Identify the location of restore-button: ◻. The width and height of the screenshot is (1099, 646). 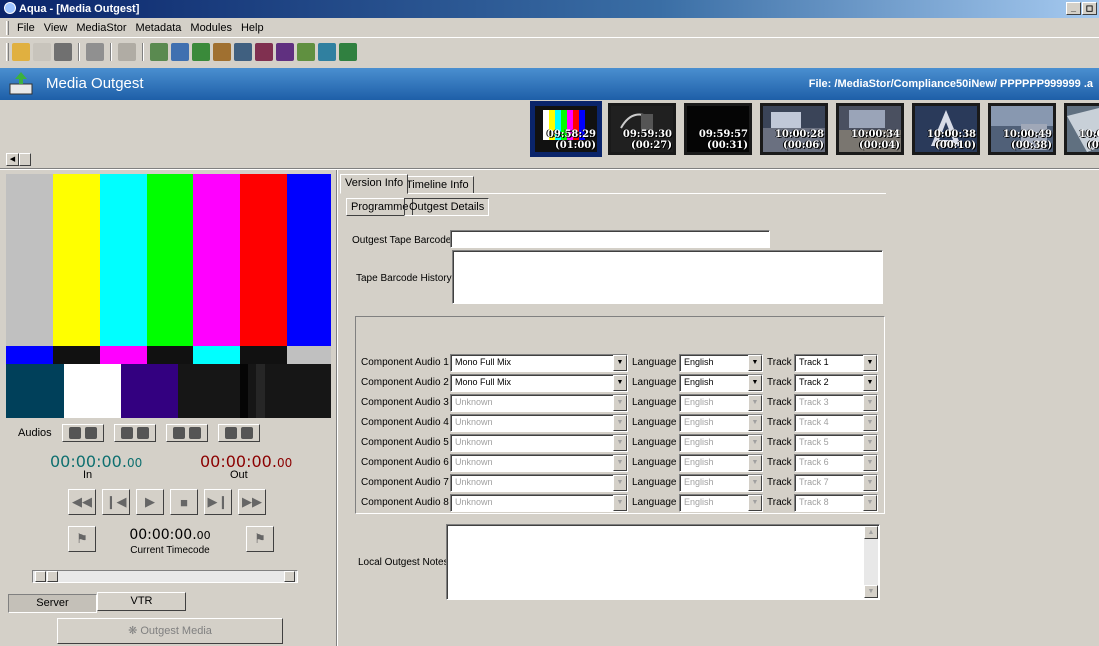
(1089, 8).